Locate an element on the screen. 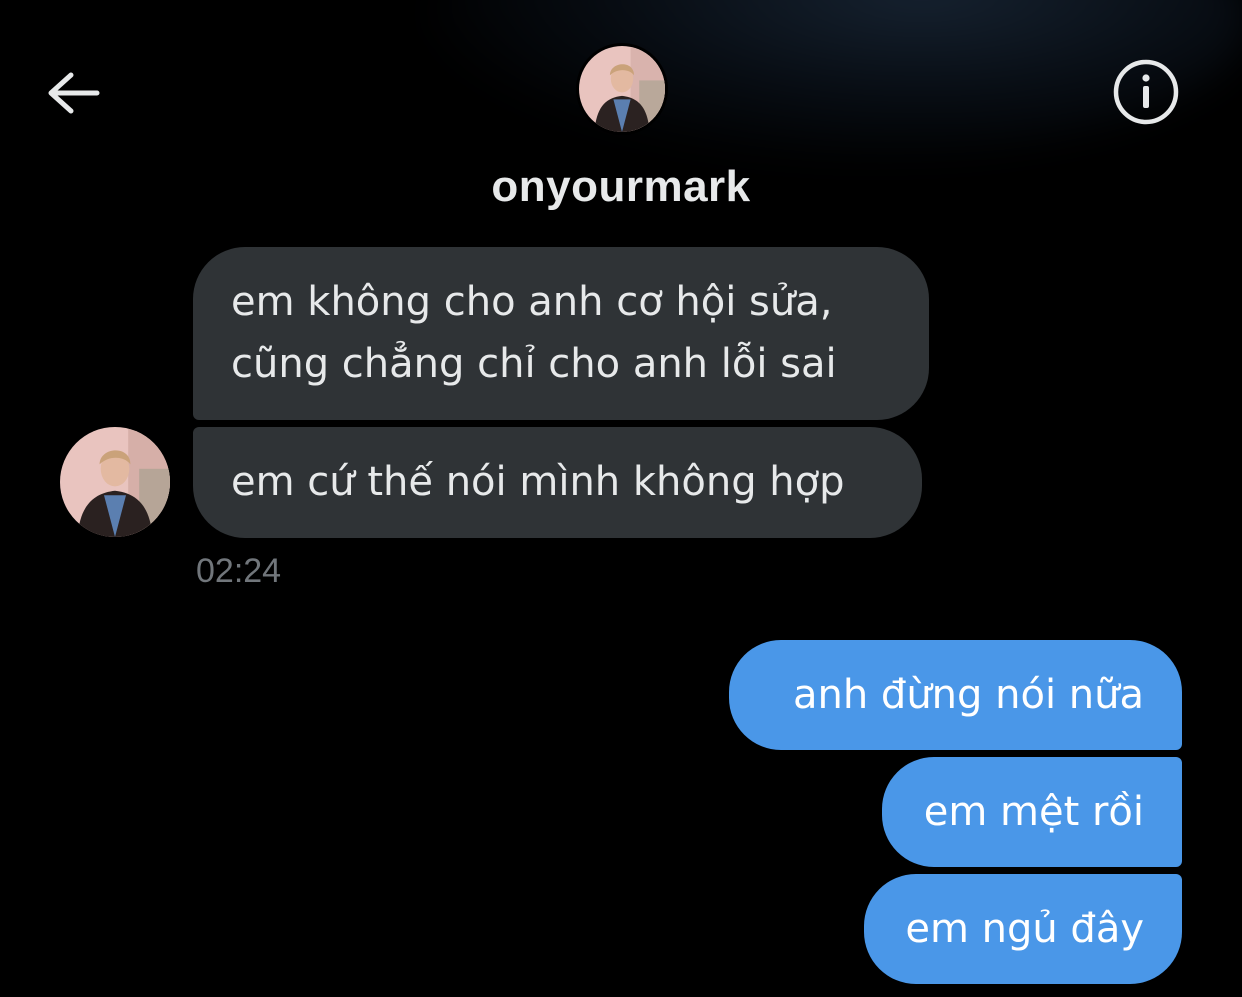 The width and height of the screenshot is (1242, 997). incoming-message-bubble: em cứ thế nói mình không hợp is located at coordinates (557, 482).